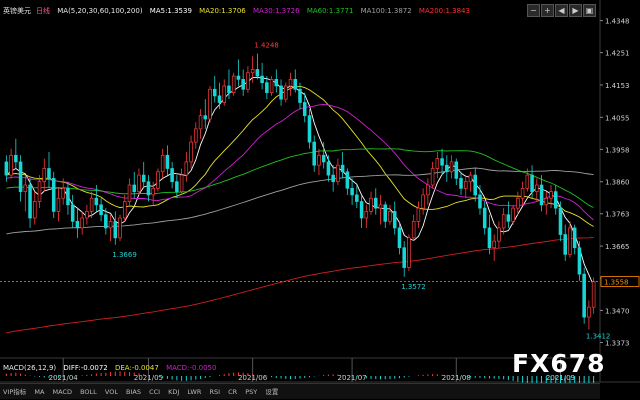 The height and width of the screenshot is (400, 640). What do you see at coordinates (413, 287) in the screenshot?
I see `extreme-price-label: 1.3572` at bounding box center [413, 287].